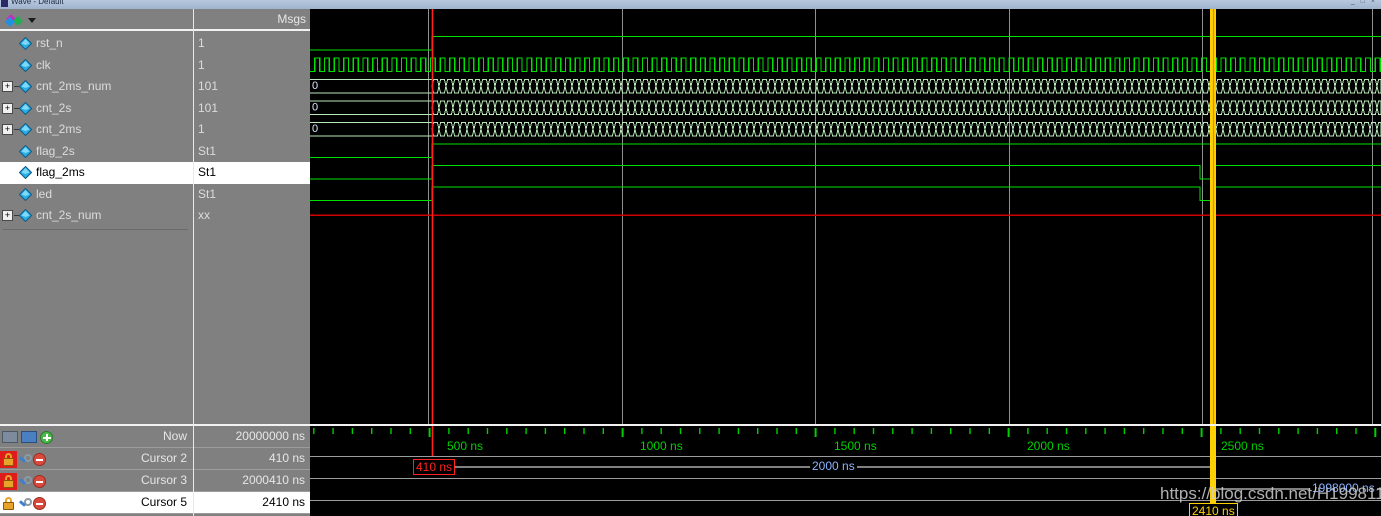  What do you see at coordinates (96, 437) in the screenshot?
I see `cursor-row-0: Now` at bounding box center [96, 437].